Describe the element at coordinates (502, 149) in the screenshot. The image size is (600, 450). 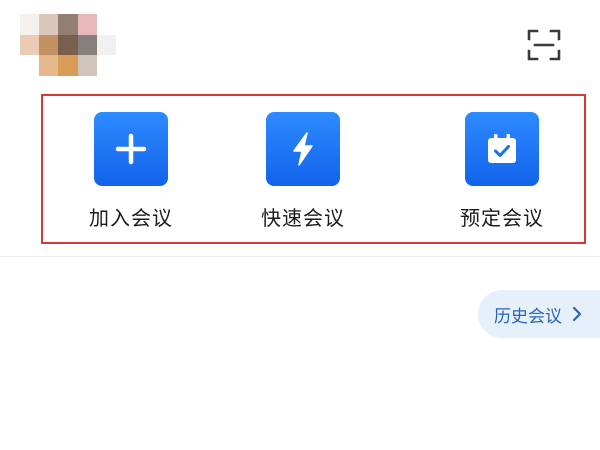
I see `calendar-check-icon` at that location.